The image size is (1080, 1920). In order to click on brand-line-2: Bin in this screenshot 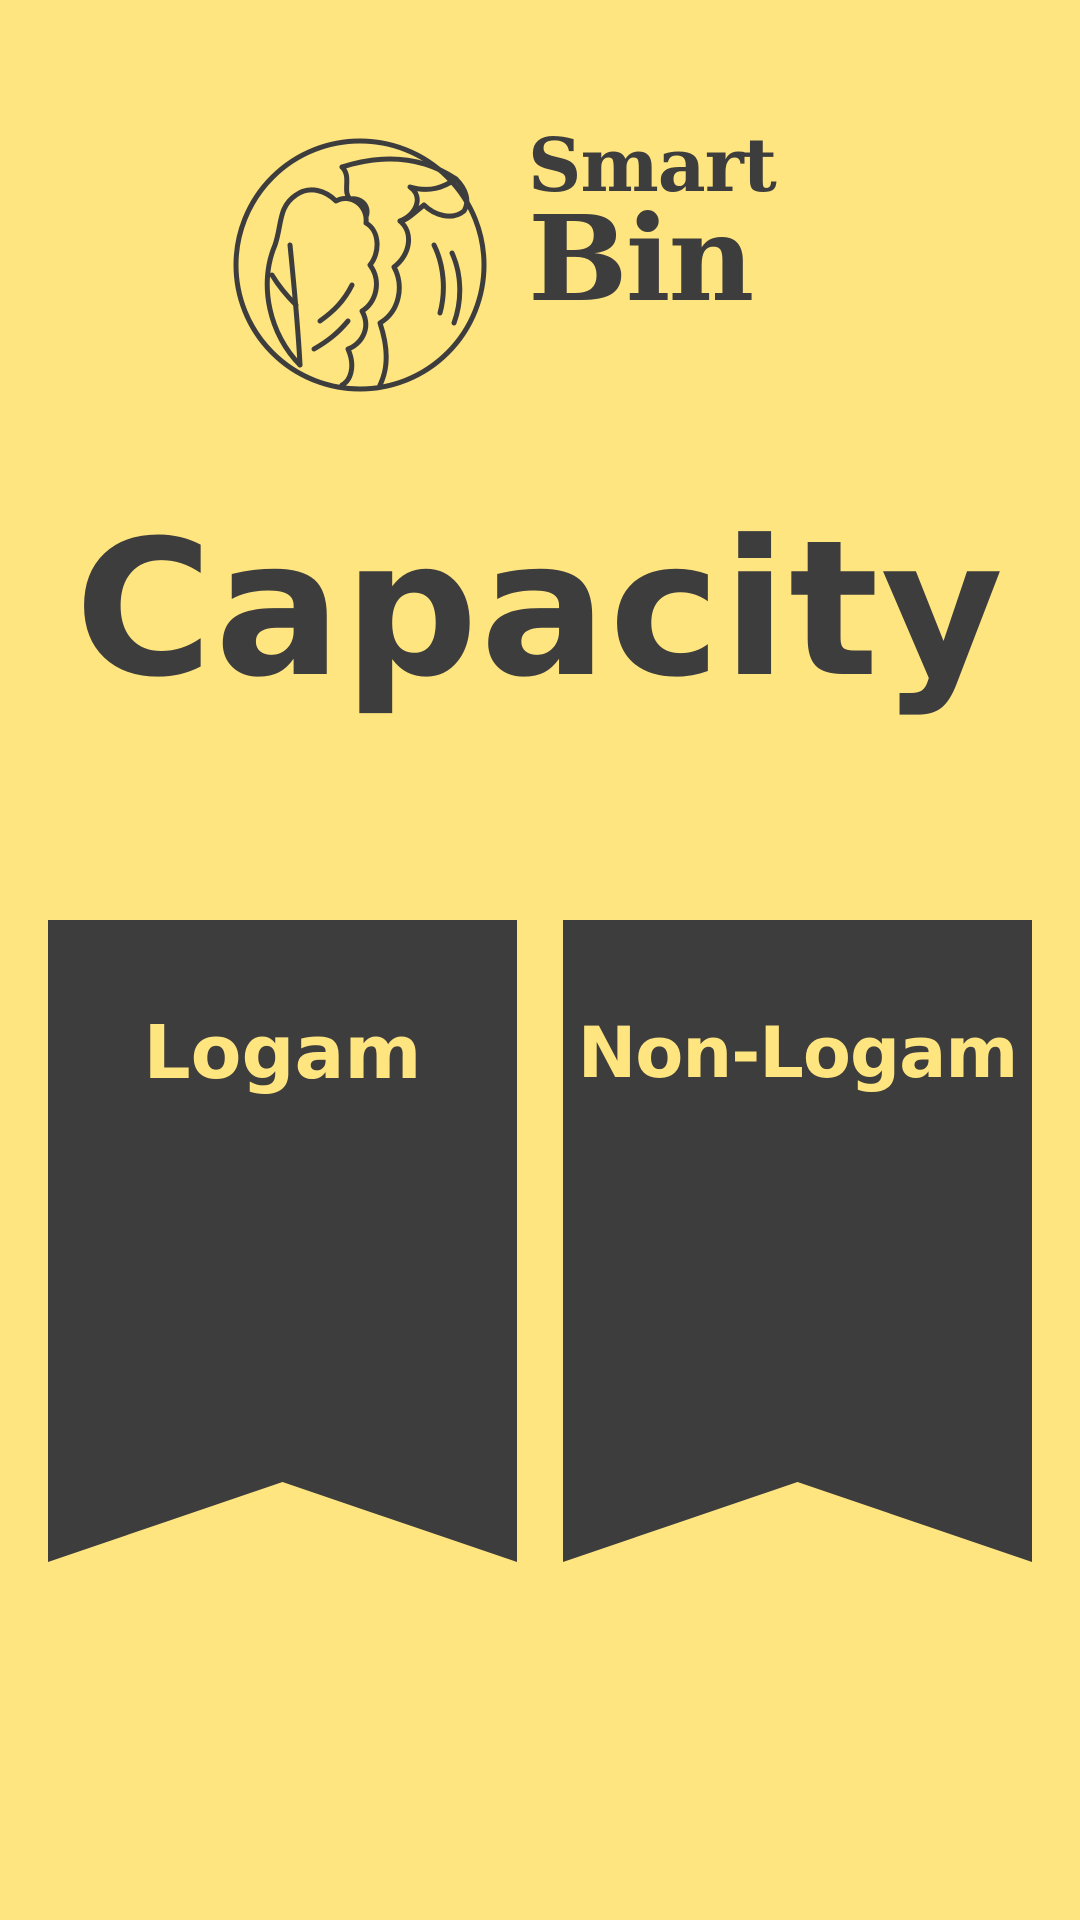, I will do `click(641, 258)`.